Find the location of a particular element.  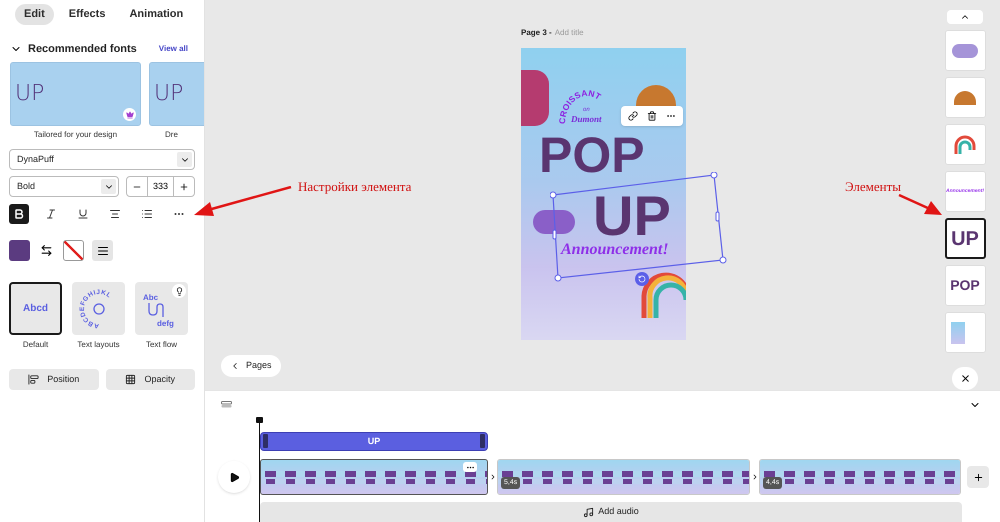

lightbulb-icon is located at coordinates (179, 291).